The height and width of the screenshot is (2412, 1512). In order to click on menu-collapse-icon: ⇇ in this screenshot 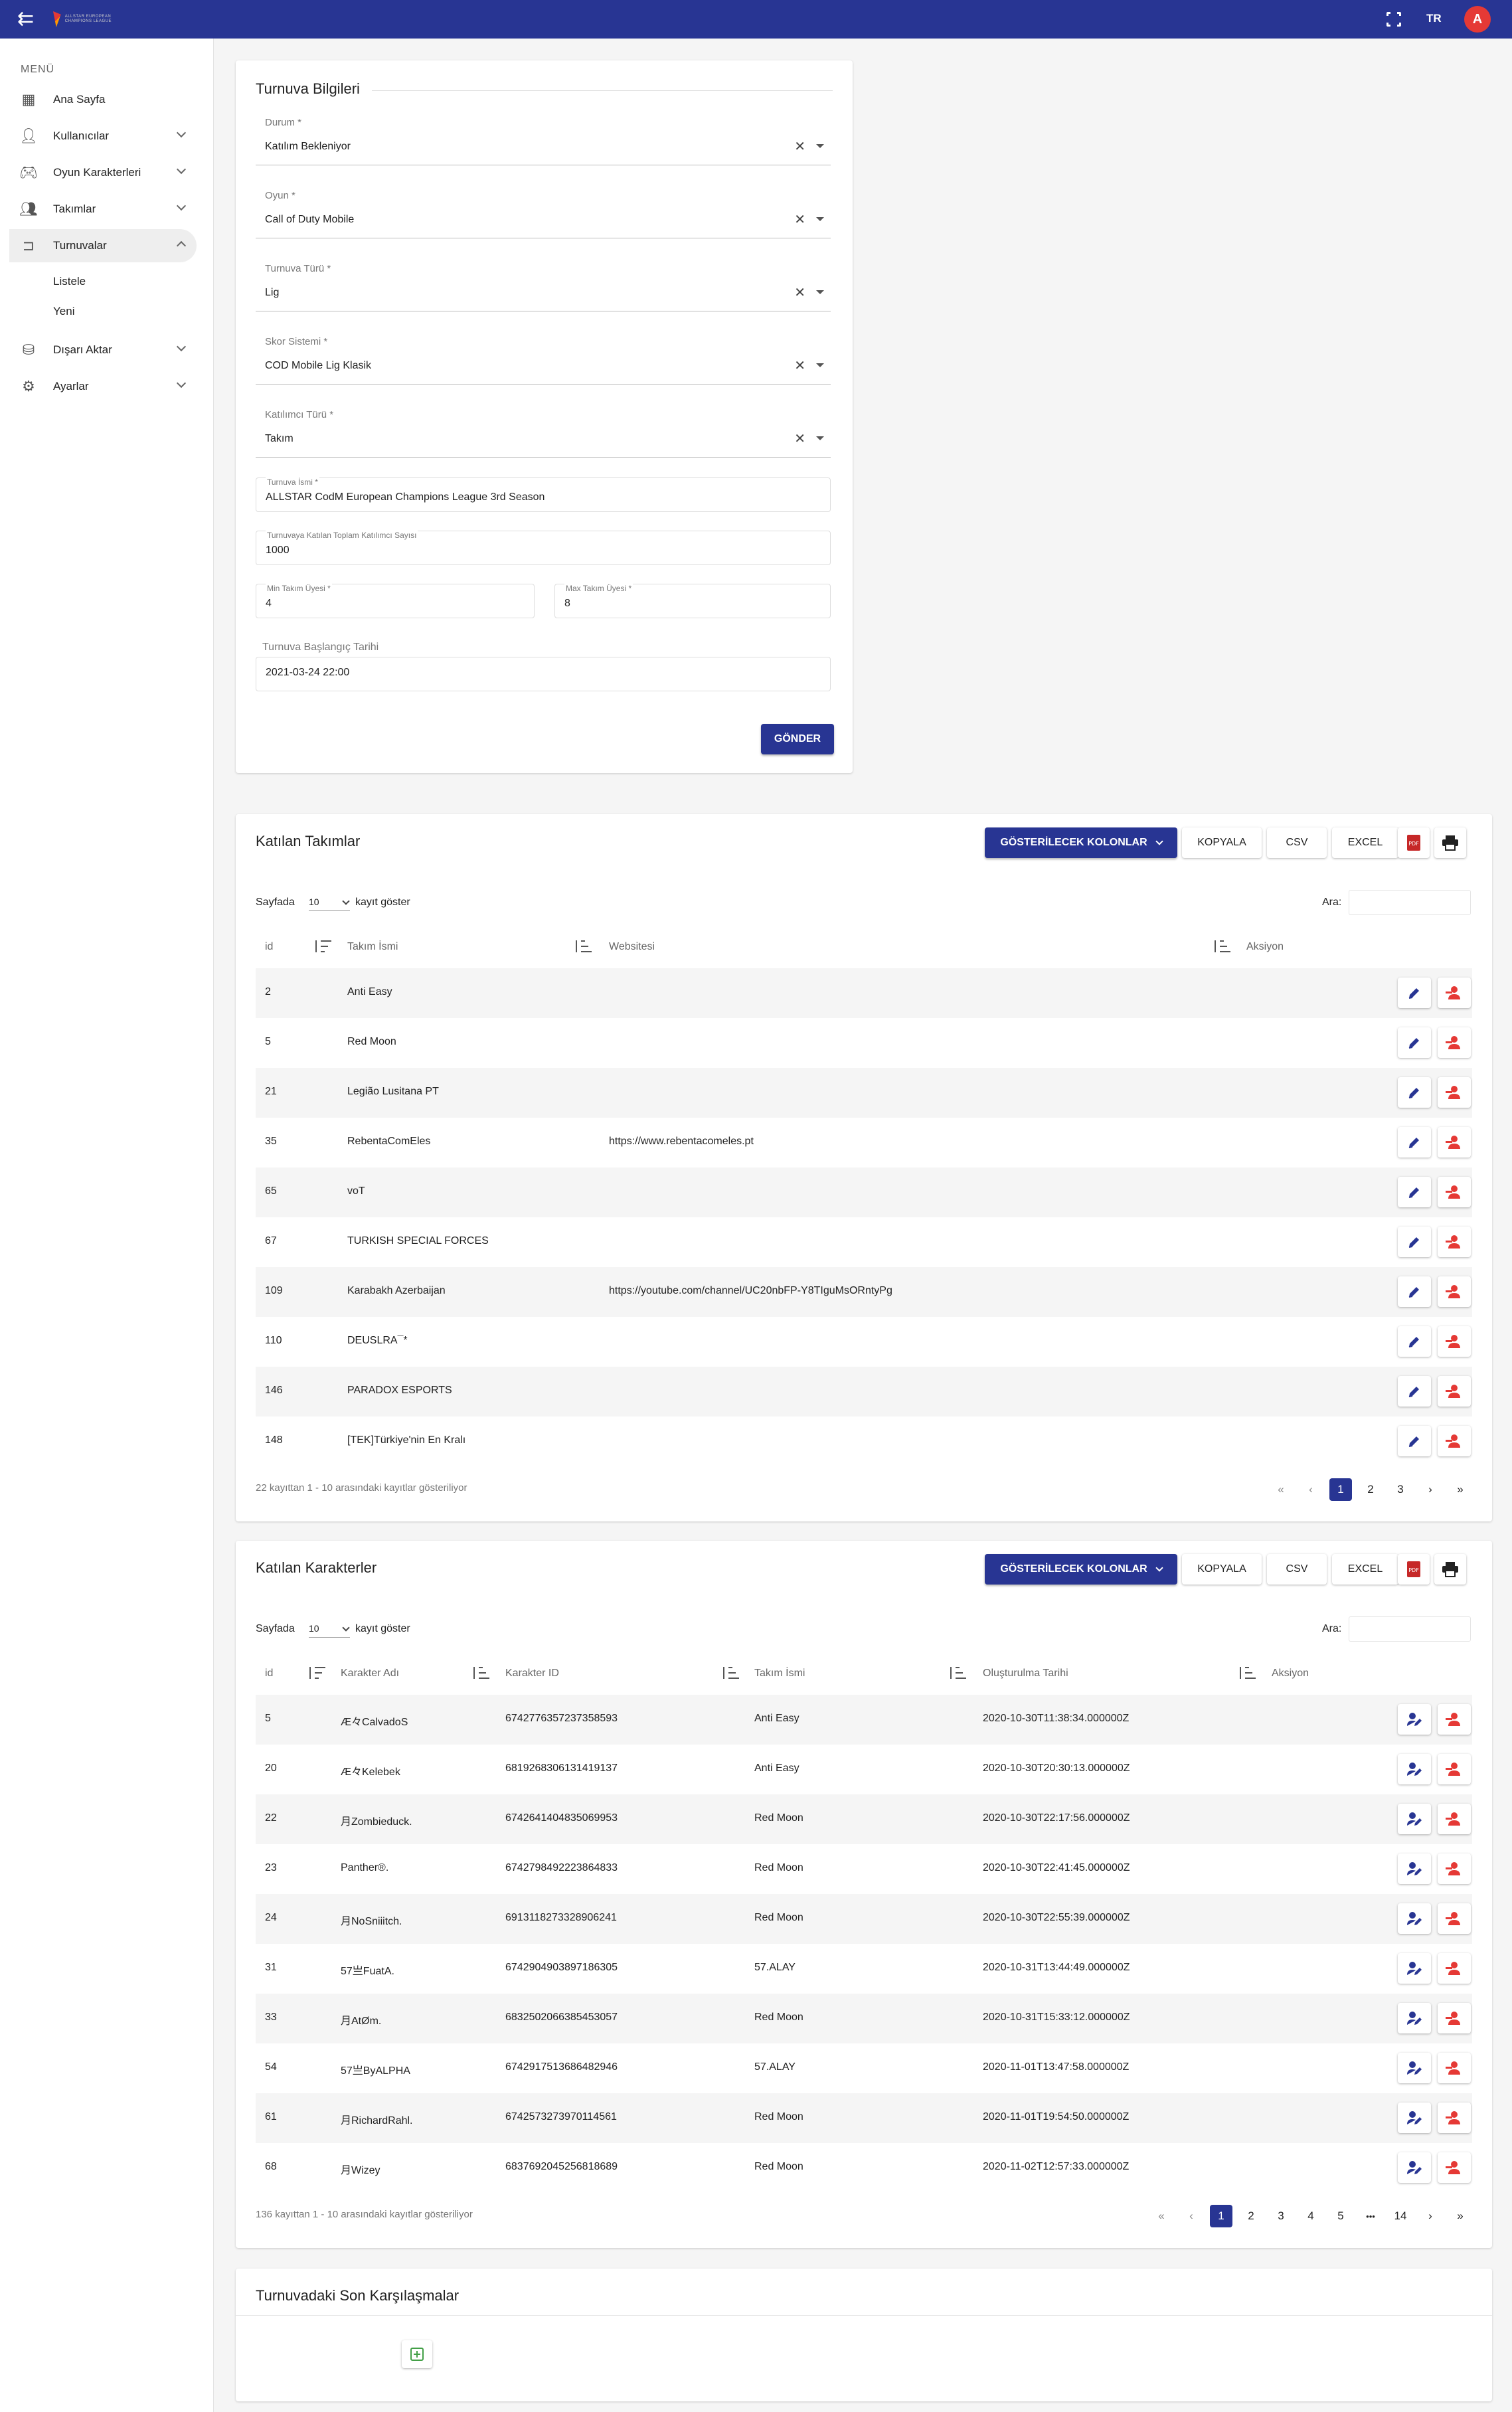, I will do `click(28, 19)`.